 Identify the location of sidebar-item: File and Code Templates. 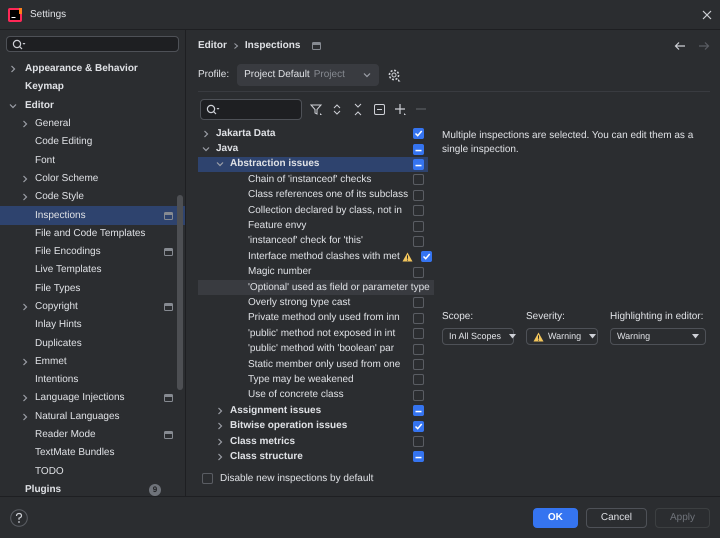
(92, 233).